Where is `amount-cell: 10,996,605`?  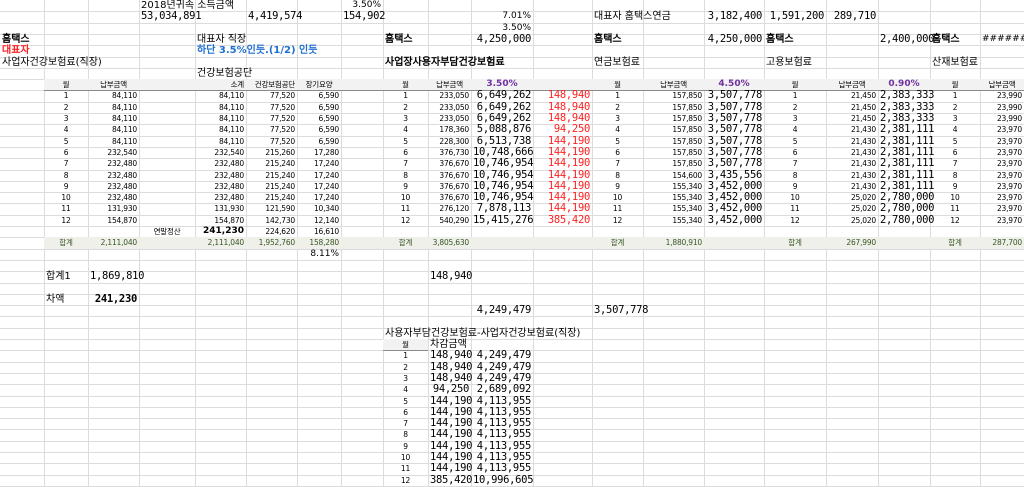 amount-cell: 10,996,605 is located at coordinates (502, 480).